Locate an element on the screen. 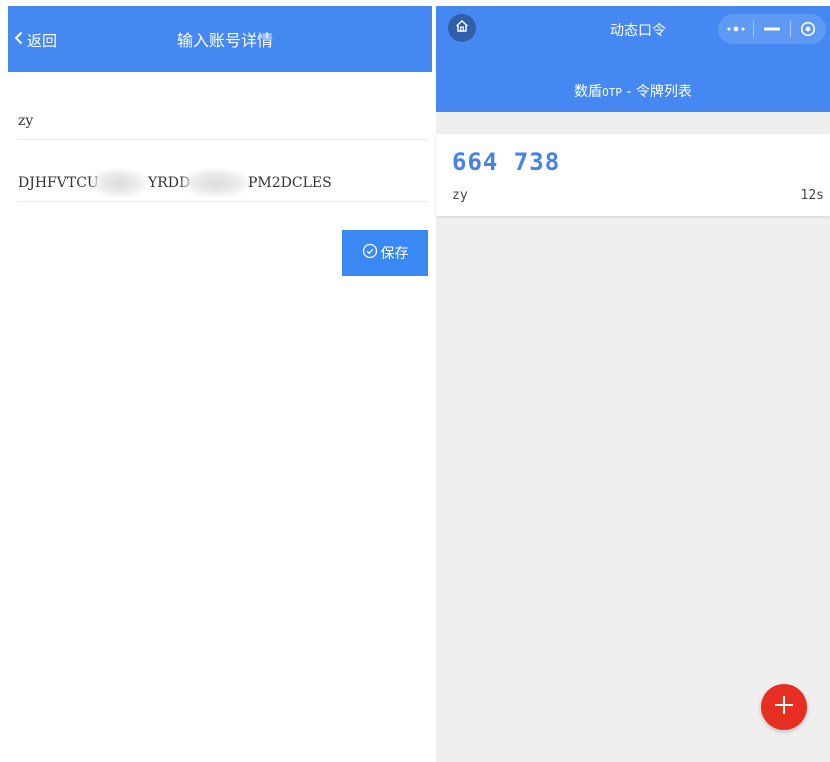 This screenshot has width=830, height=762. close-icon is located at coordinates (808, 29).